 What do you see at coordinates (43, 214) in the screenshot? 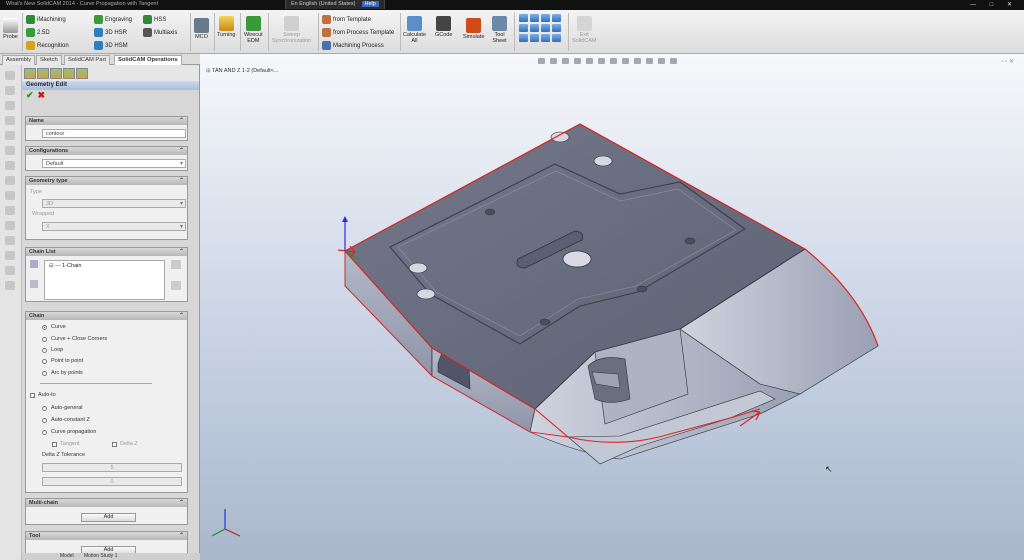
I see `wrapped-label: Wrapped` at bounding box center [43, 214].